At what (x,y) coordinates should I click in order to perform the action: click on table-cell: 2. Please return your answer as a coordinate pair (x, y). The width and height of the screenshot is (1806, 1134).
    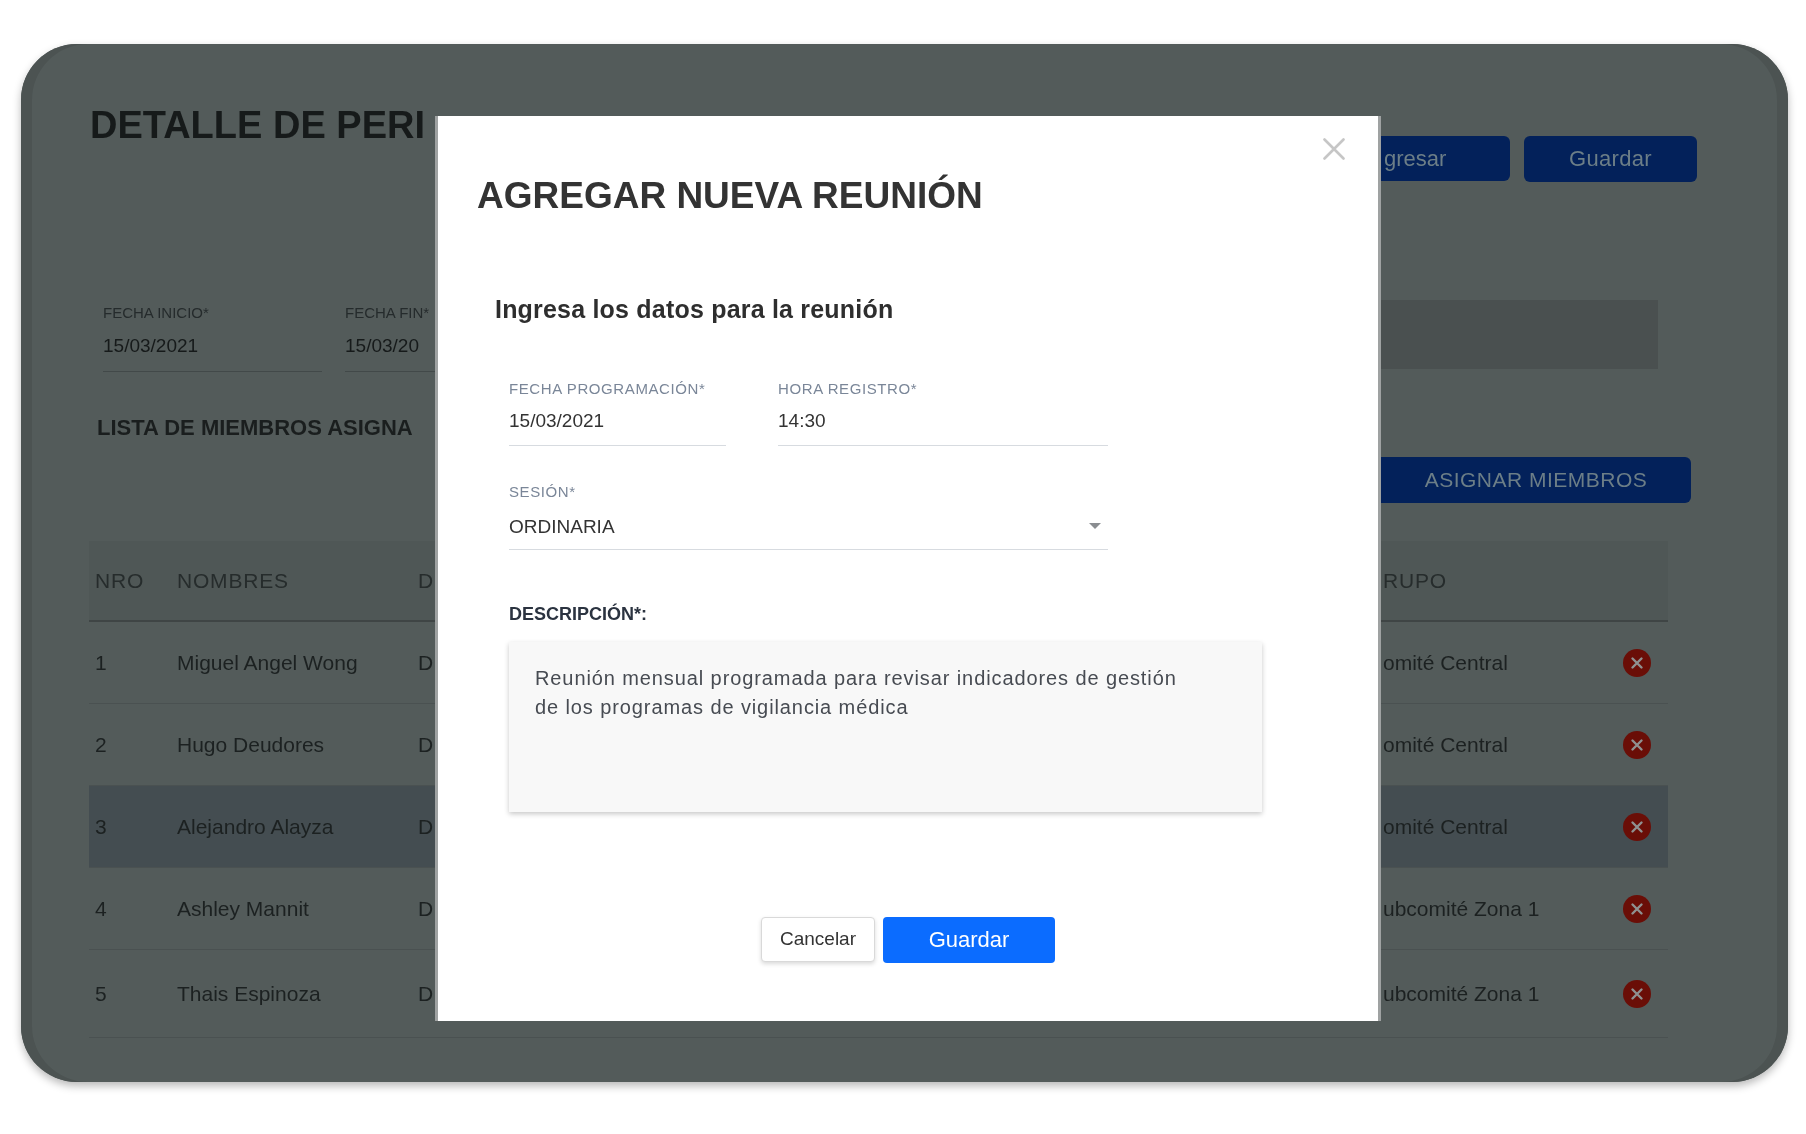
    Looking at the image, I should click on (101, 744).